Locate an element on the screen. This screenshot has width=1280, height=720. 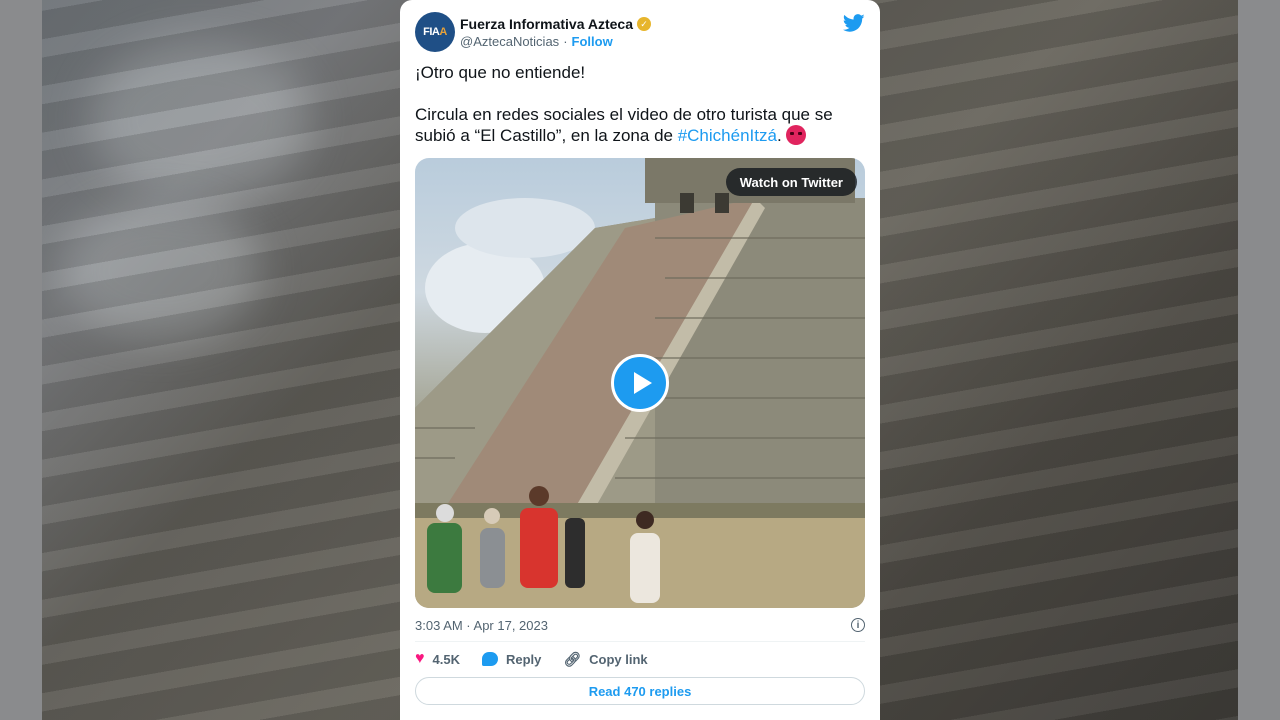
reply-label: Reply is located at coordinates (523, 659).